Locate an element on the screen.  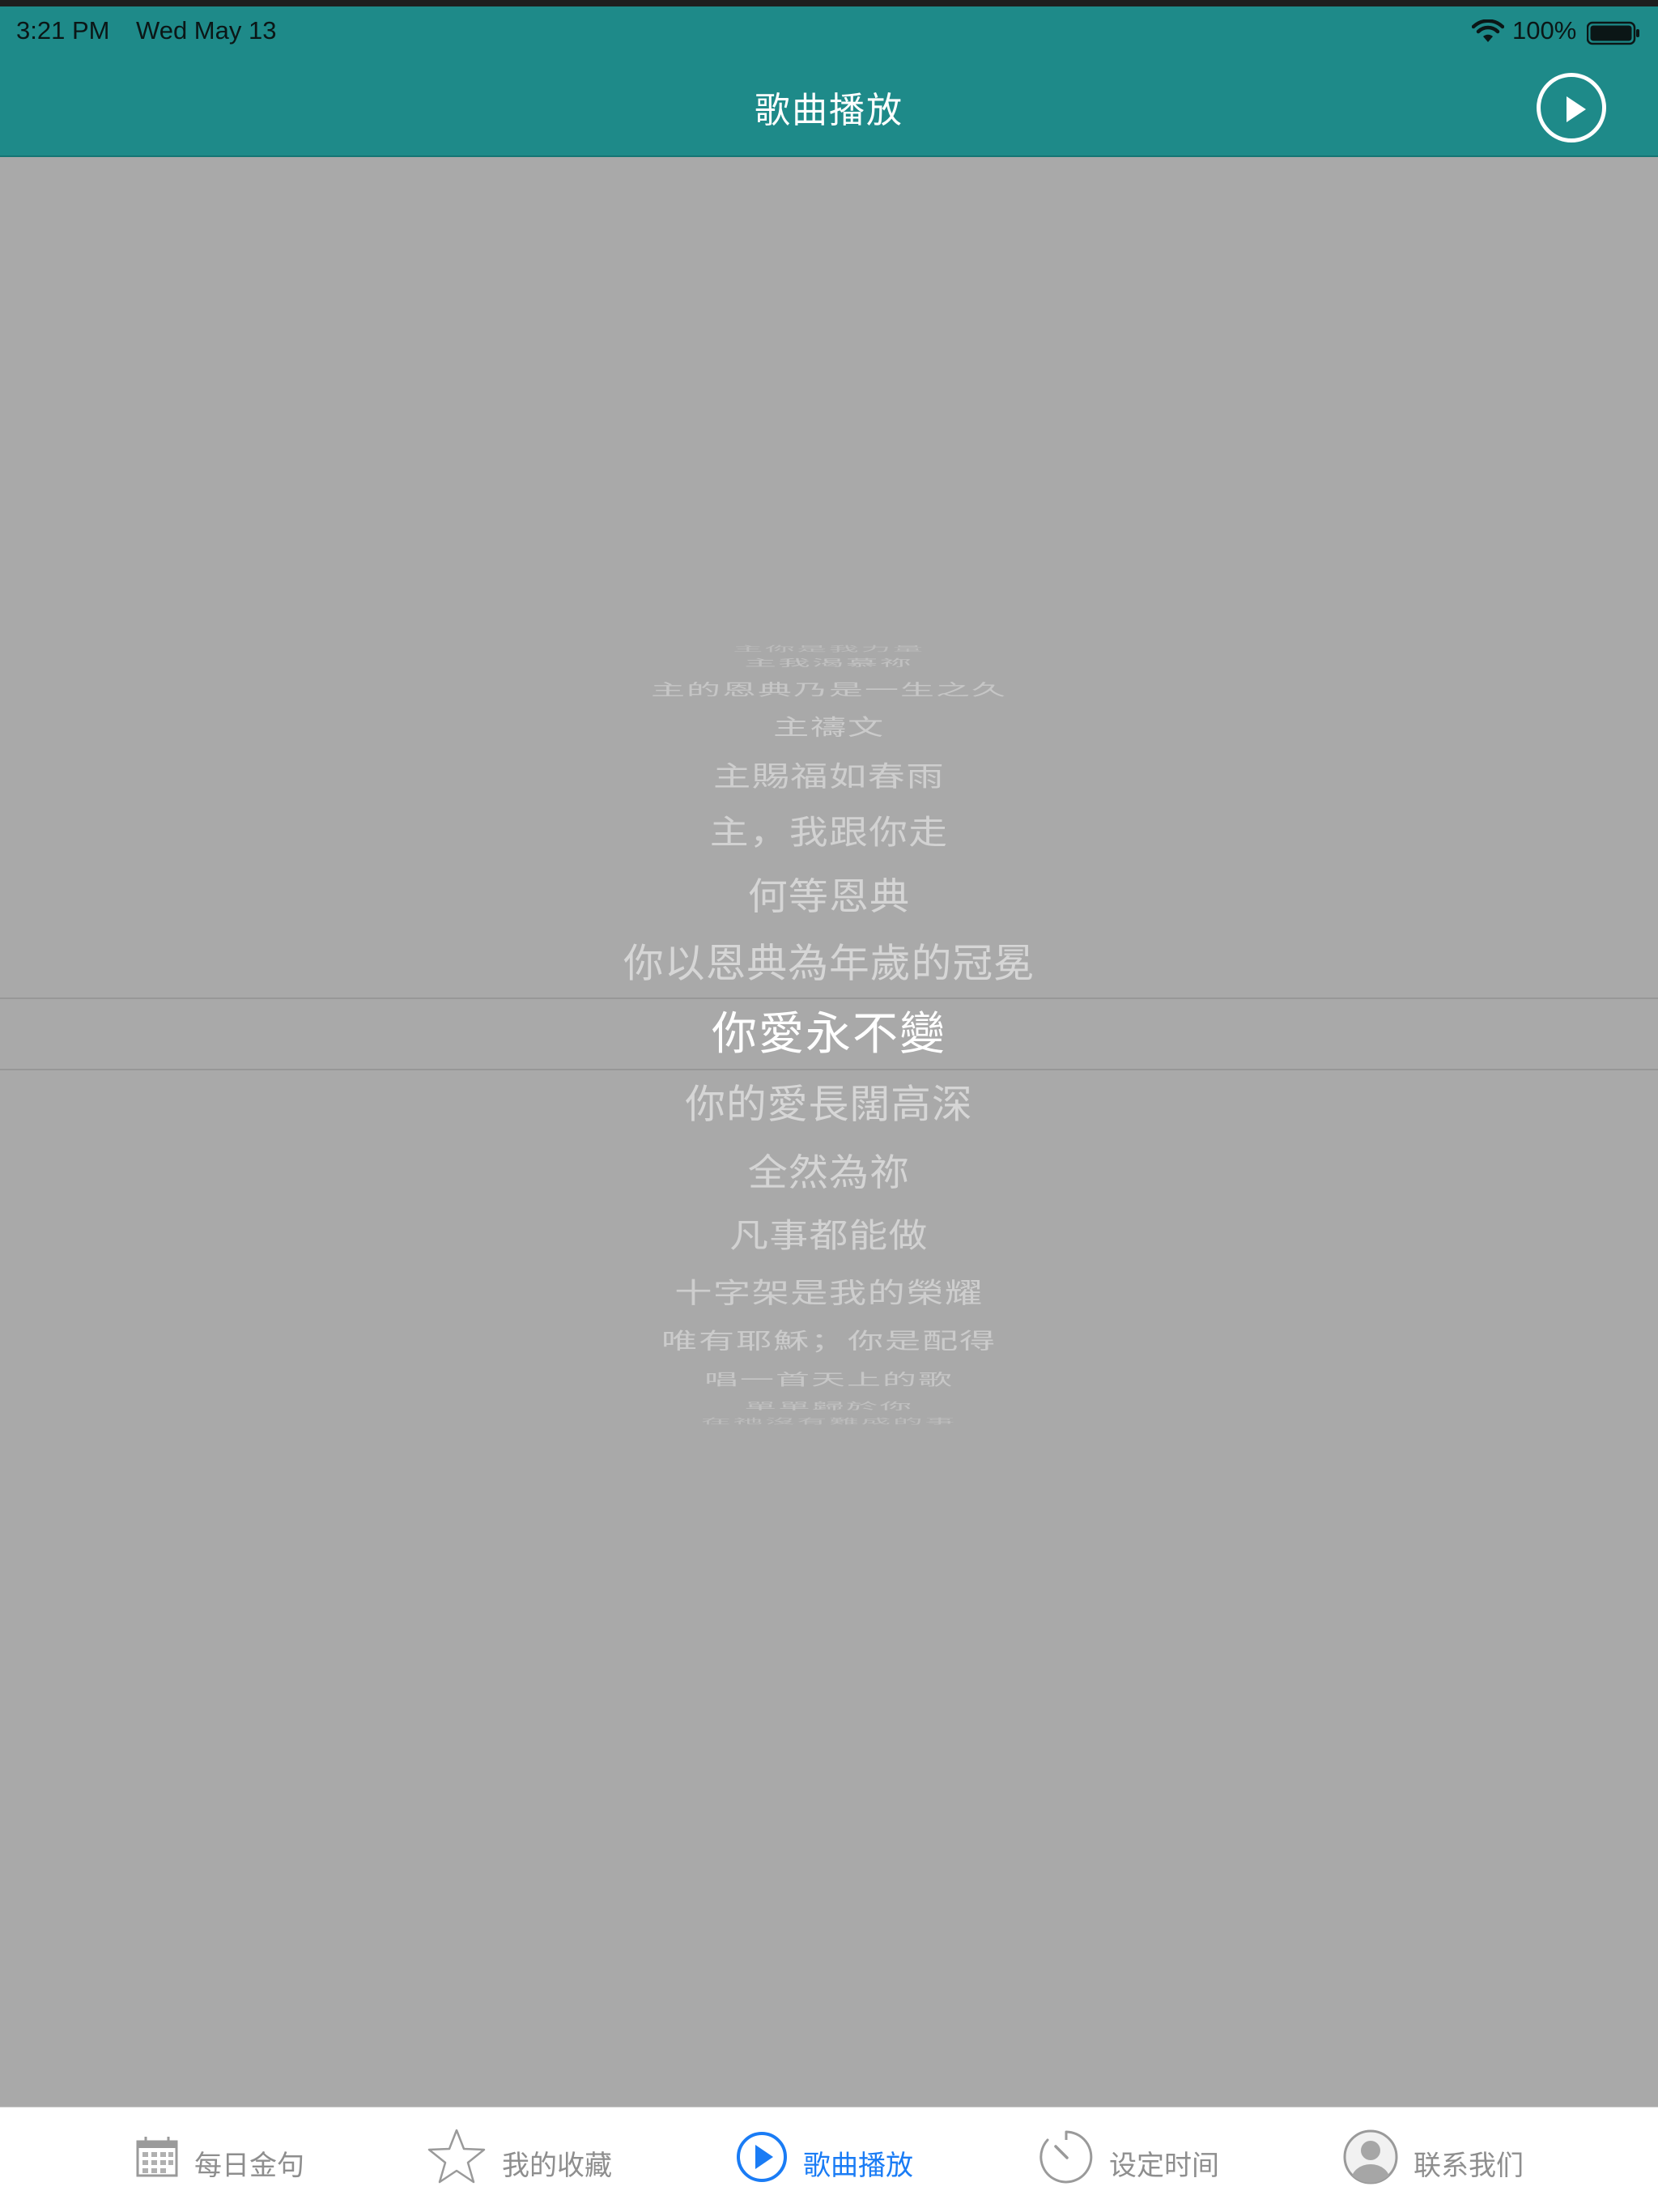
lyric-option: 你以恩典為年歲的冠冕 is located at coordinates (829, 965).